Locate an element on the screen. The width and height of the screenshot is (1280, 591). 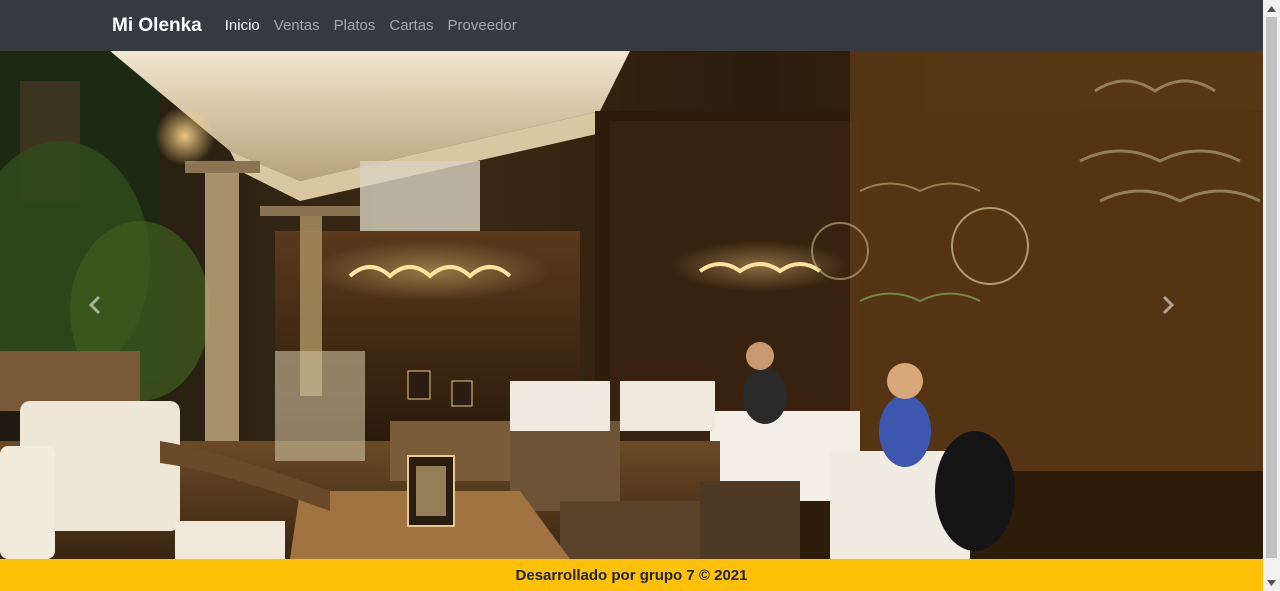
nav-link-ventas: Ventas is located at coordinates (297, 25).